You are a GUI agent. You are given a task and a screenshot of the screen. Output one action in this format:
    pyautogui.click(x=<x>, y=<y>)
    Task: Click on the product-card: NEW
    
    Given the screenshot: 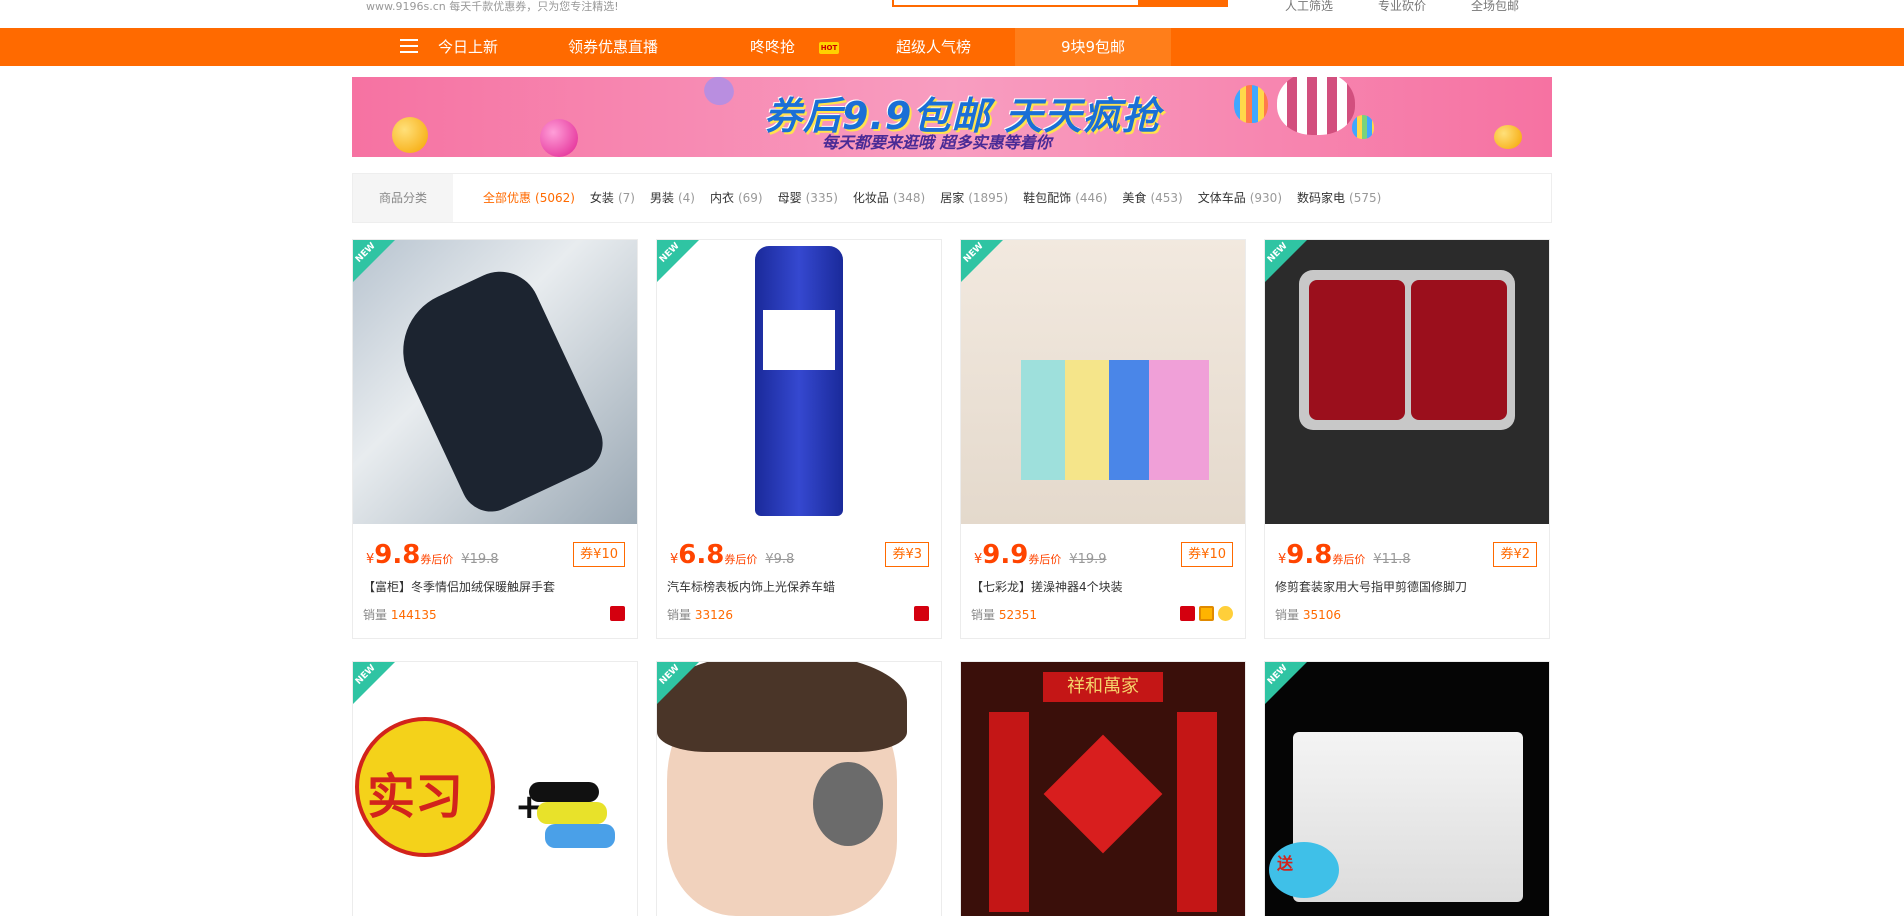 What is the action you would take?
    pyautogui.click(x=799, y=788)
    